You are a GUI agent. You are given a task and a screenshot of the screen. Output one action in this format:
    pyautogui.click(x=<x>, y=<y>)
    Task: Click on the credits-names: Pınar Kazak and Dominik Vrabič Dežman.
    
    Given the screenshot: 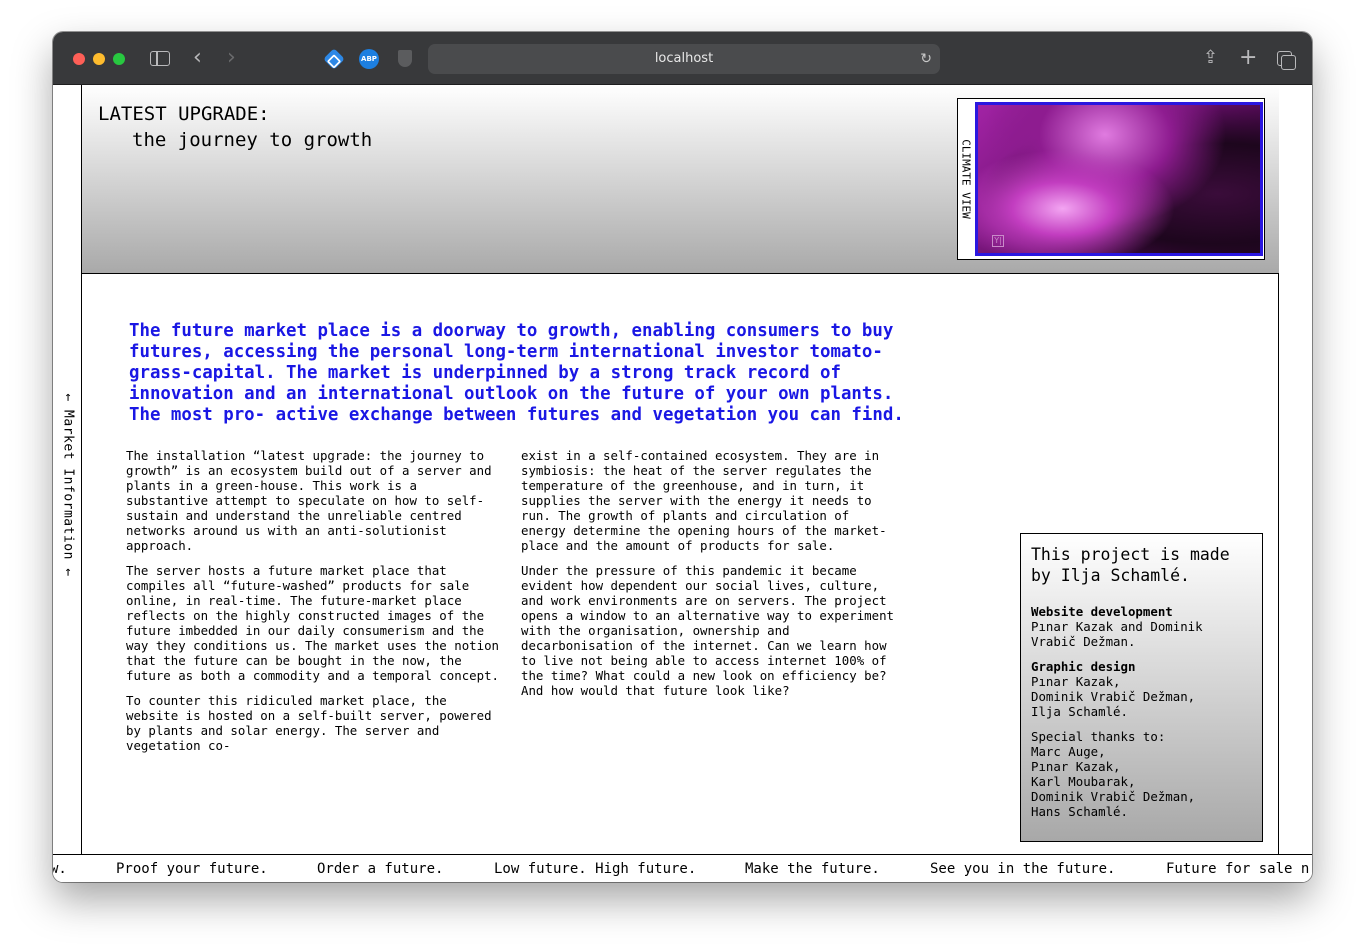 What is the action you would take?
    pyautogui.click(x=1117, y=634)
    